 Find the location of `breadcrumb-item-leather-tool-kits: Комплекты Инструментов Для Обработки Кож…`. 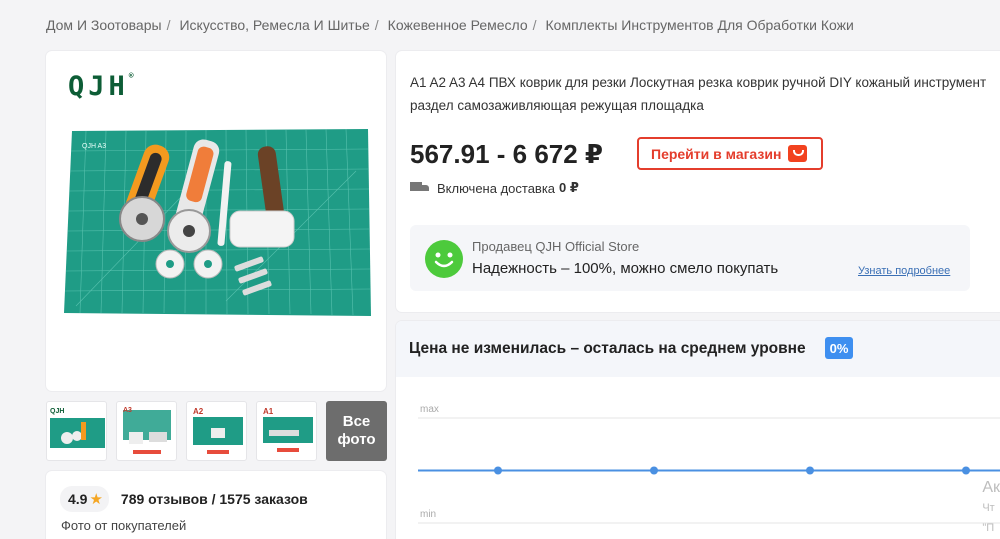

breadcrumb-item-leather-tool-kits: Комплекты Инструментов Для Обработки Кож… is located at coordinates (700, 25).